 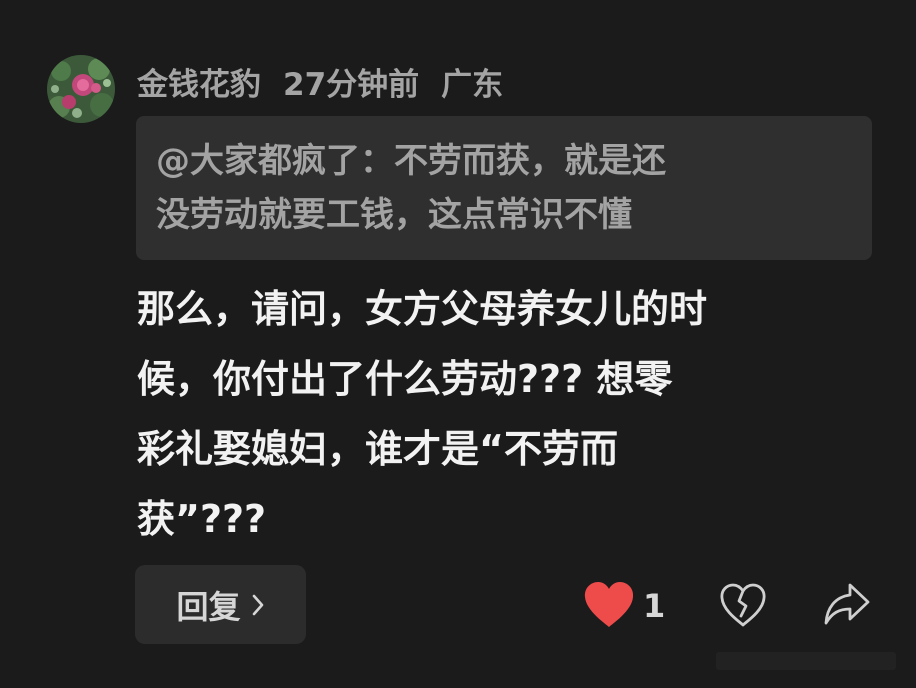 I want to click on watermark, so click(x=806, y=661).